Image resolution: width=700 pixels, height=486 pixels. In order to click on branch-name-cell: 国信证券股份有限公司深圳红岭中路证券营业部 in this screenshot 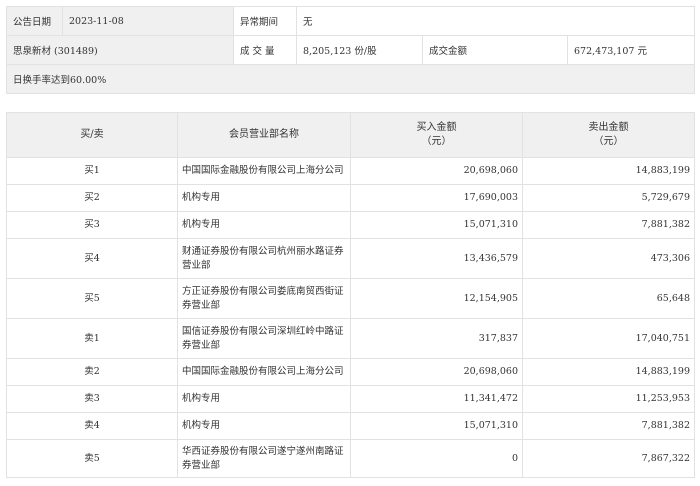, I will do `click(264, 338)`.